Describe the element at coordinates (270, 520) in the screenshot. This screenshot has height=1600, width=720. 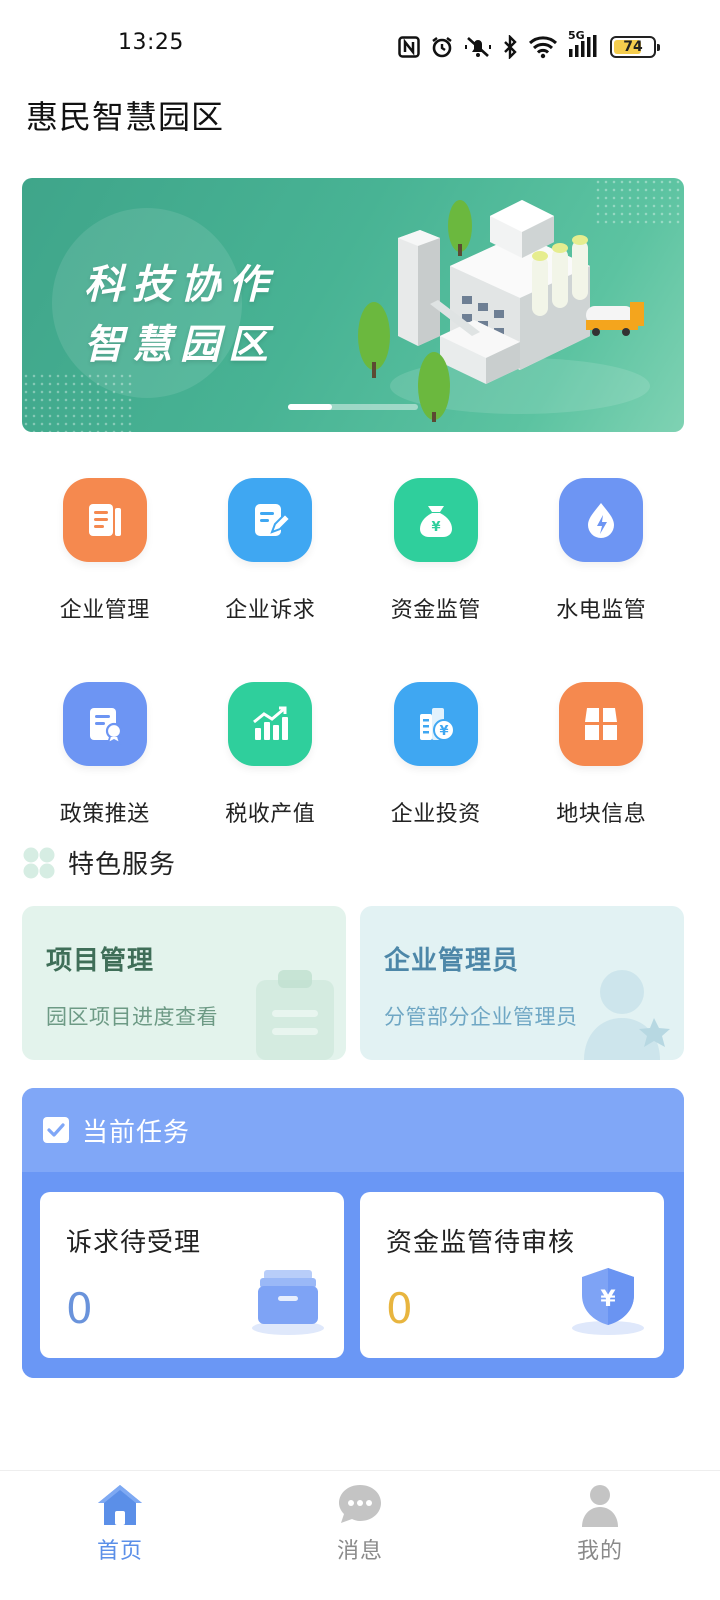
I see `edit-icon` at that location.